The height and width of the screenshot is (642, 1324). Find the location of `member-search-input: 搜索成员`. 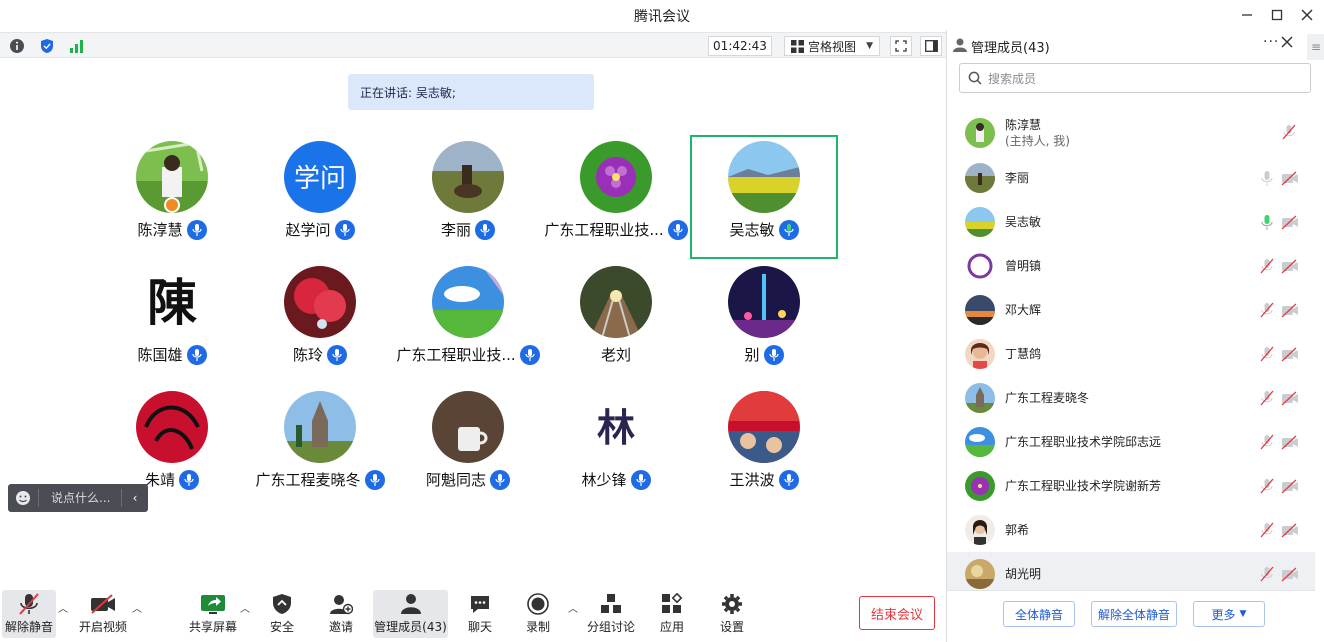

member-search-input: 搜索成员 is located at coordinates (1135, 78).